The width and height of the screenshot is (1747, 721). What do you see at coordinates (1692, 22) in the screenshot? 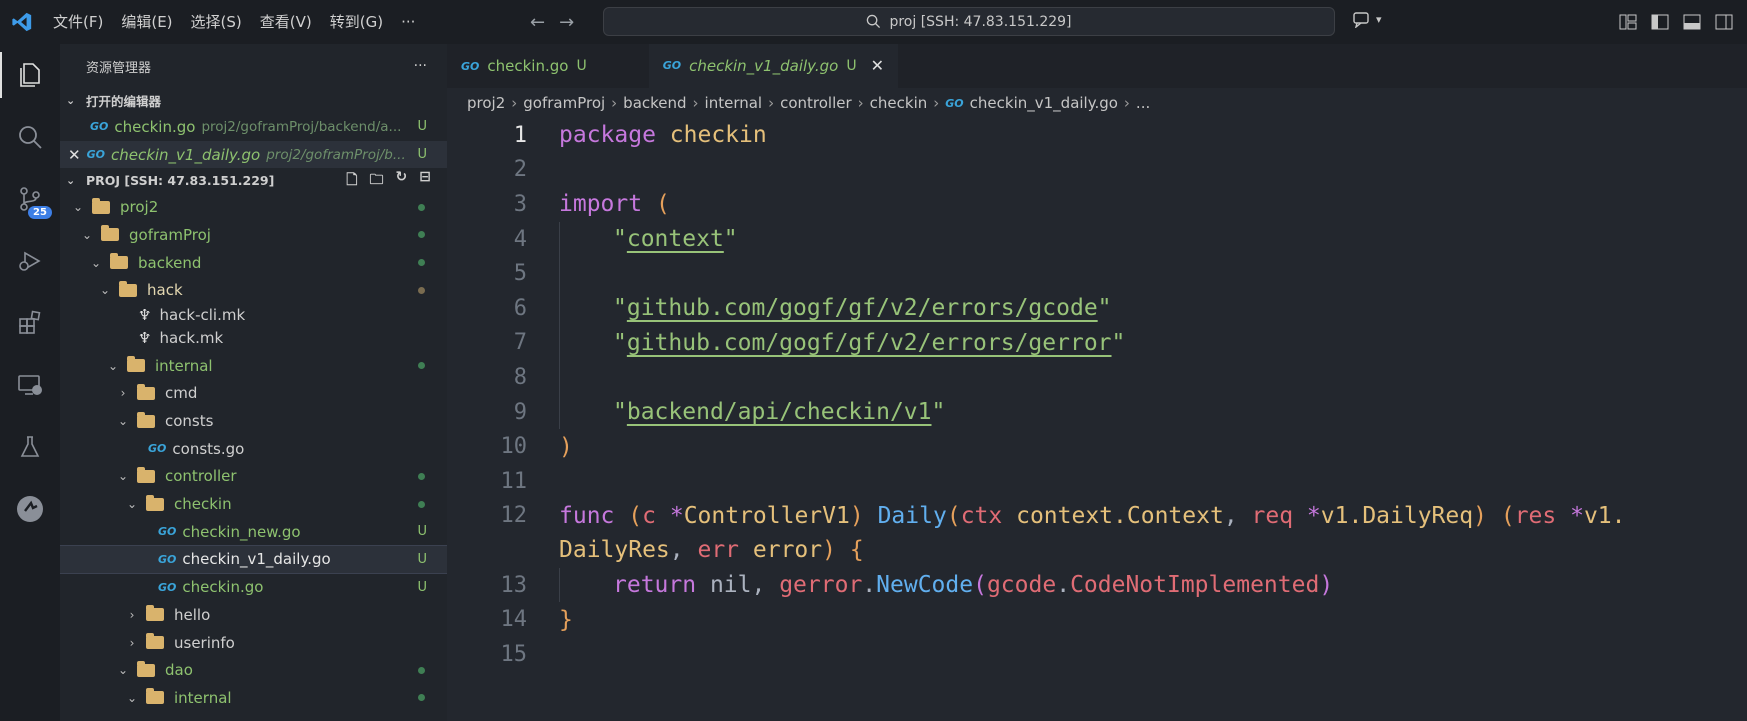
I see `toggle-panel-icon` at bounding box center [1692, 22].